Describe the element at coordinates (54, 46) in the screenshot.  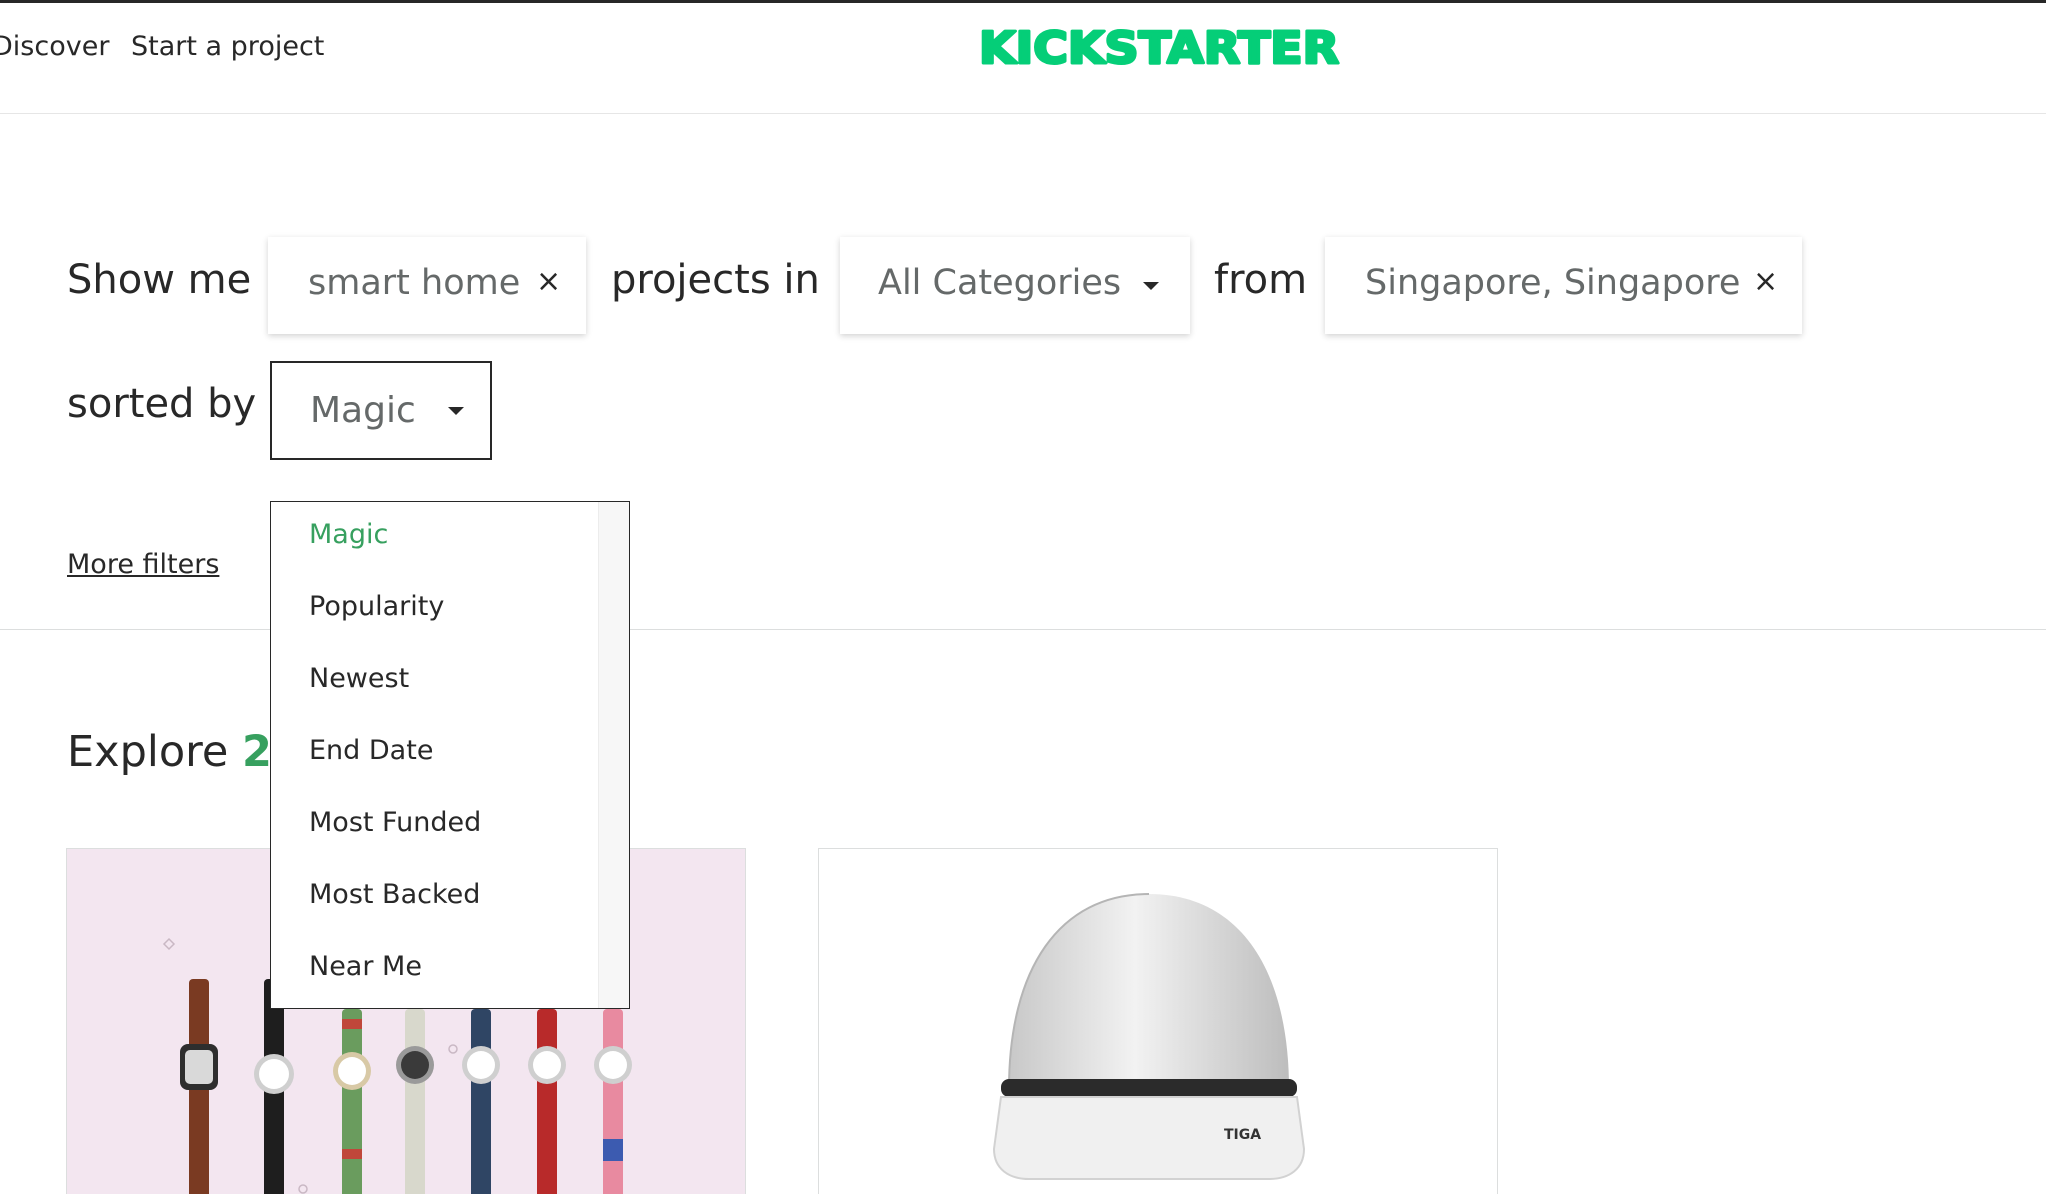
I see `nav-discover-link: Discover` at that location.